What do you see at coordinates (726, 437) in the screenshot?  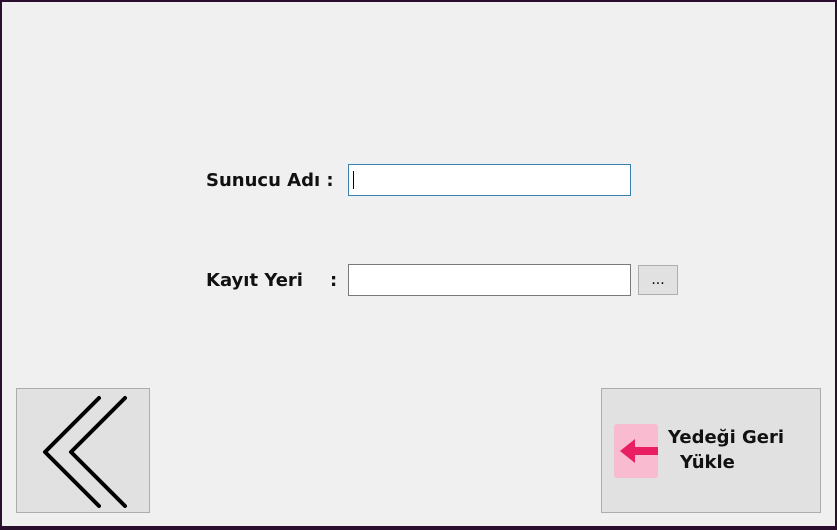 I see `restore-label-line1: Yedeği Geri` at bounding box center [726, 437].